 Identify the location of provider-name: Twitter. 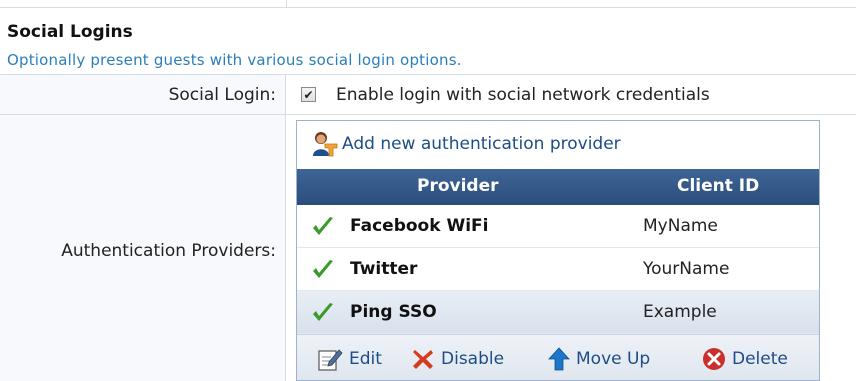
(384, 269).